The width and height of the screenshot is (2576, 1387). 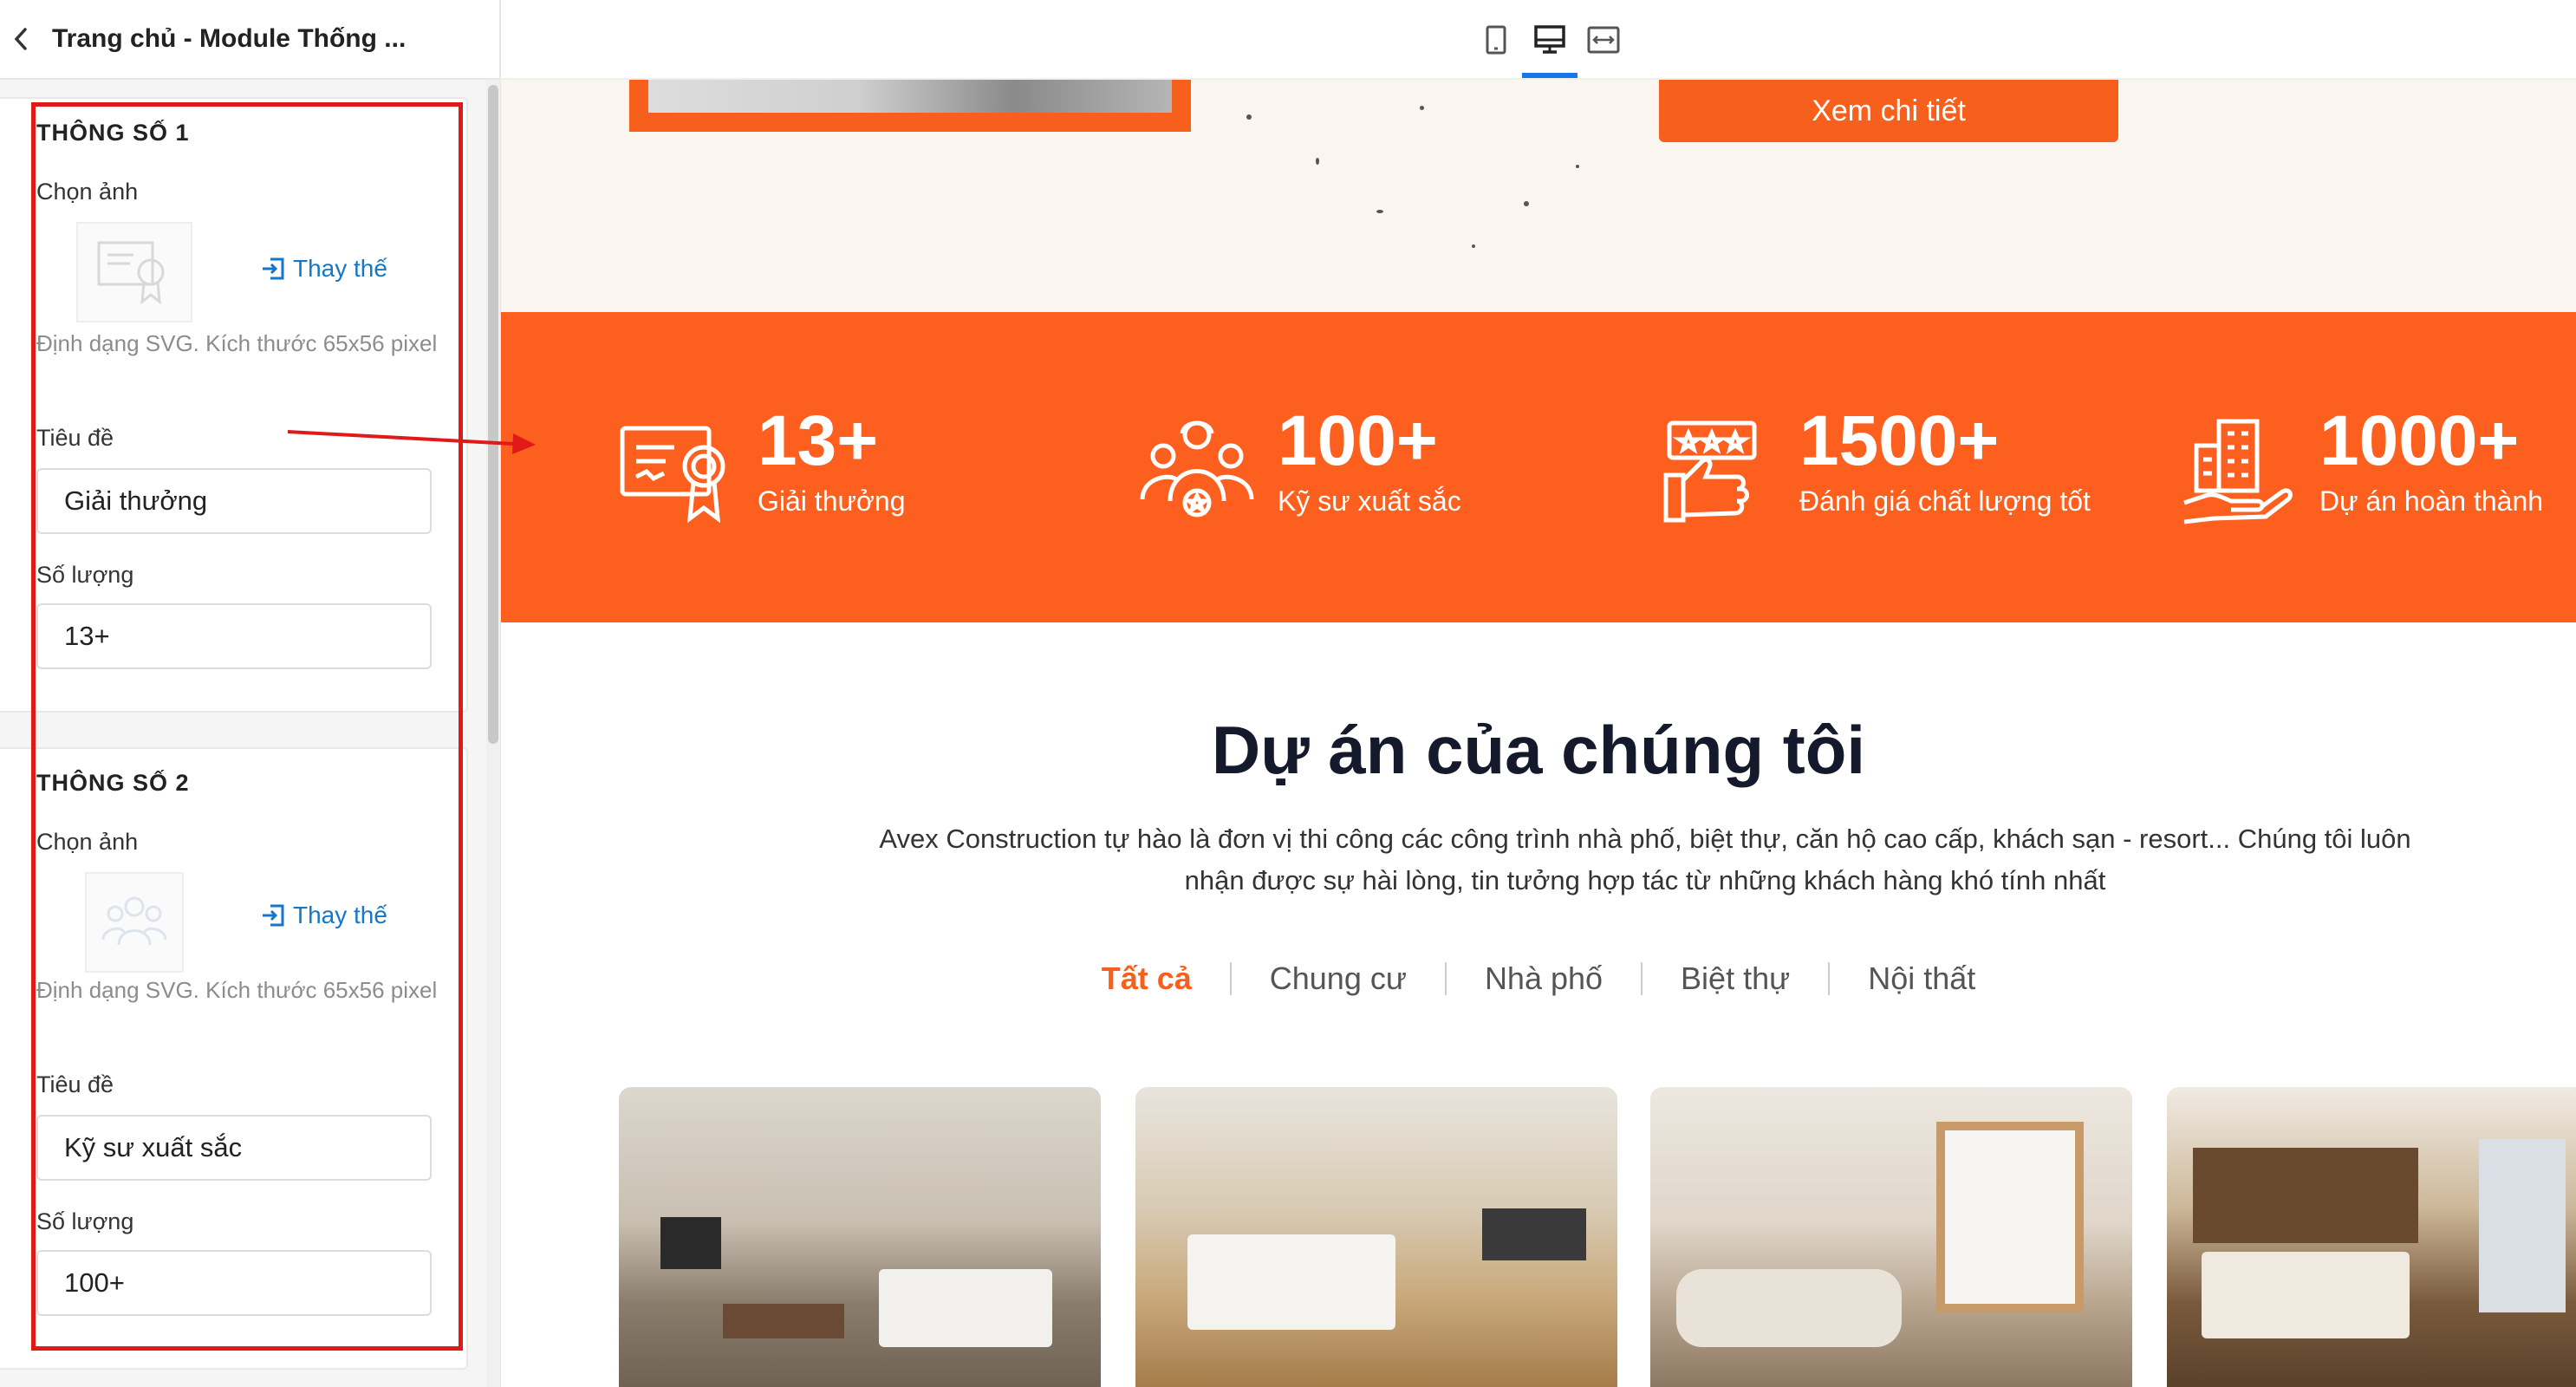 What do you see at coordinates (1549, 75) in the screenshot?
I see `active-device-indicator` at bounding box center [1549, 75].